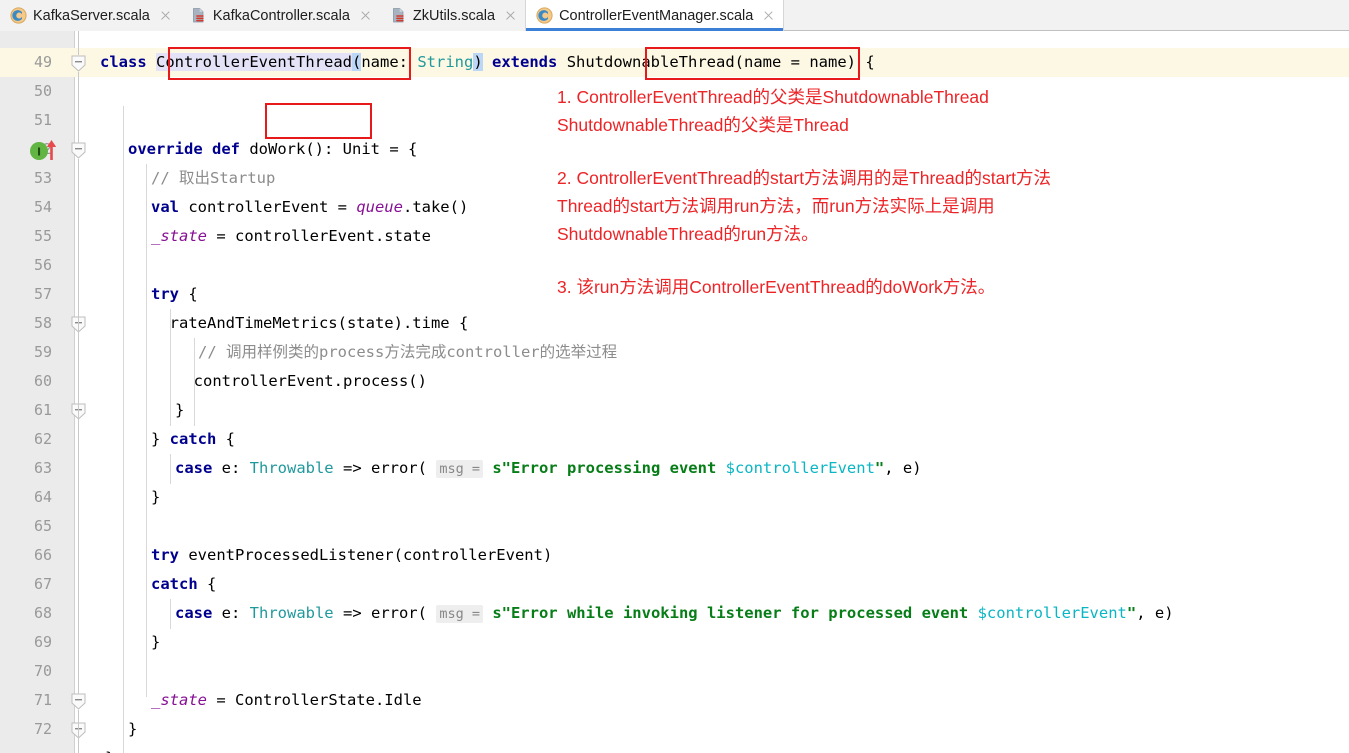 The image size is (1349, 753). I want to click on close-catch-brace: }, so click(156, 497).